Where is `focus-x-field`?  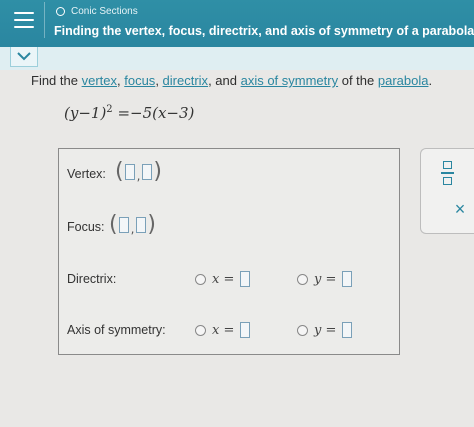 focus-x-field is located at coordinates (123, 225).